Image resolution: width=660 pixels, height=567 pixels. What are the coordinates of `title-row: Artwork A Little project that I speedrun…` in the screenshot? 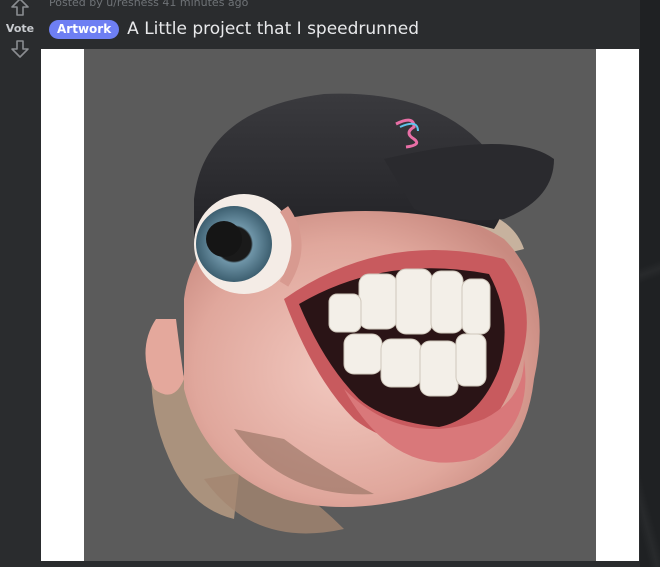 It's located at (234, 29).